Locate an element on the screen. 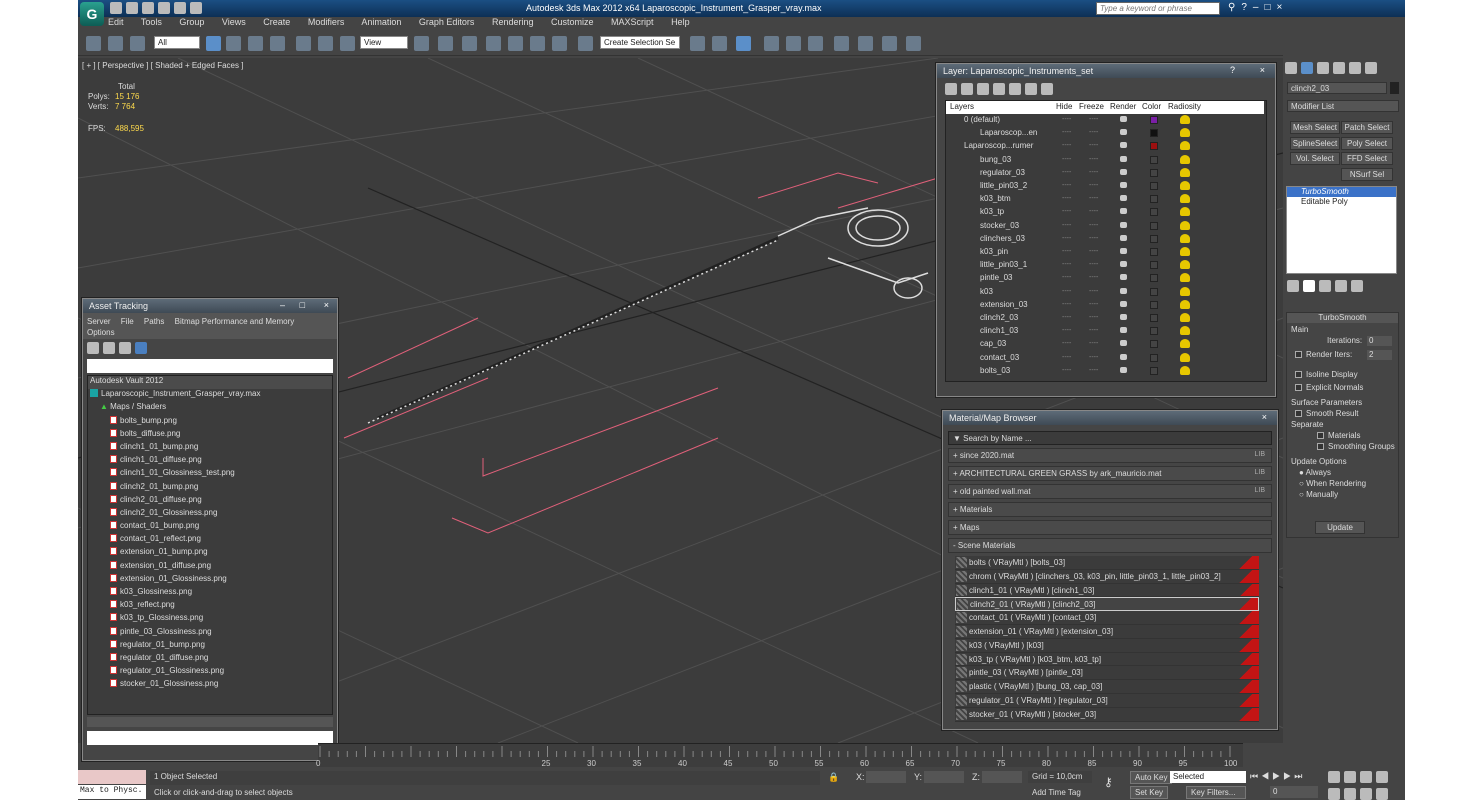 The height and width of the screenshot is (800, 1480). list-view-icon is located at coordinates (109, 348).